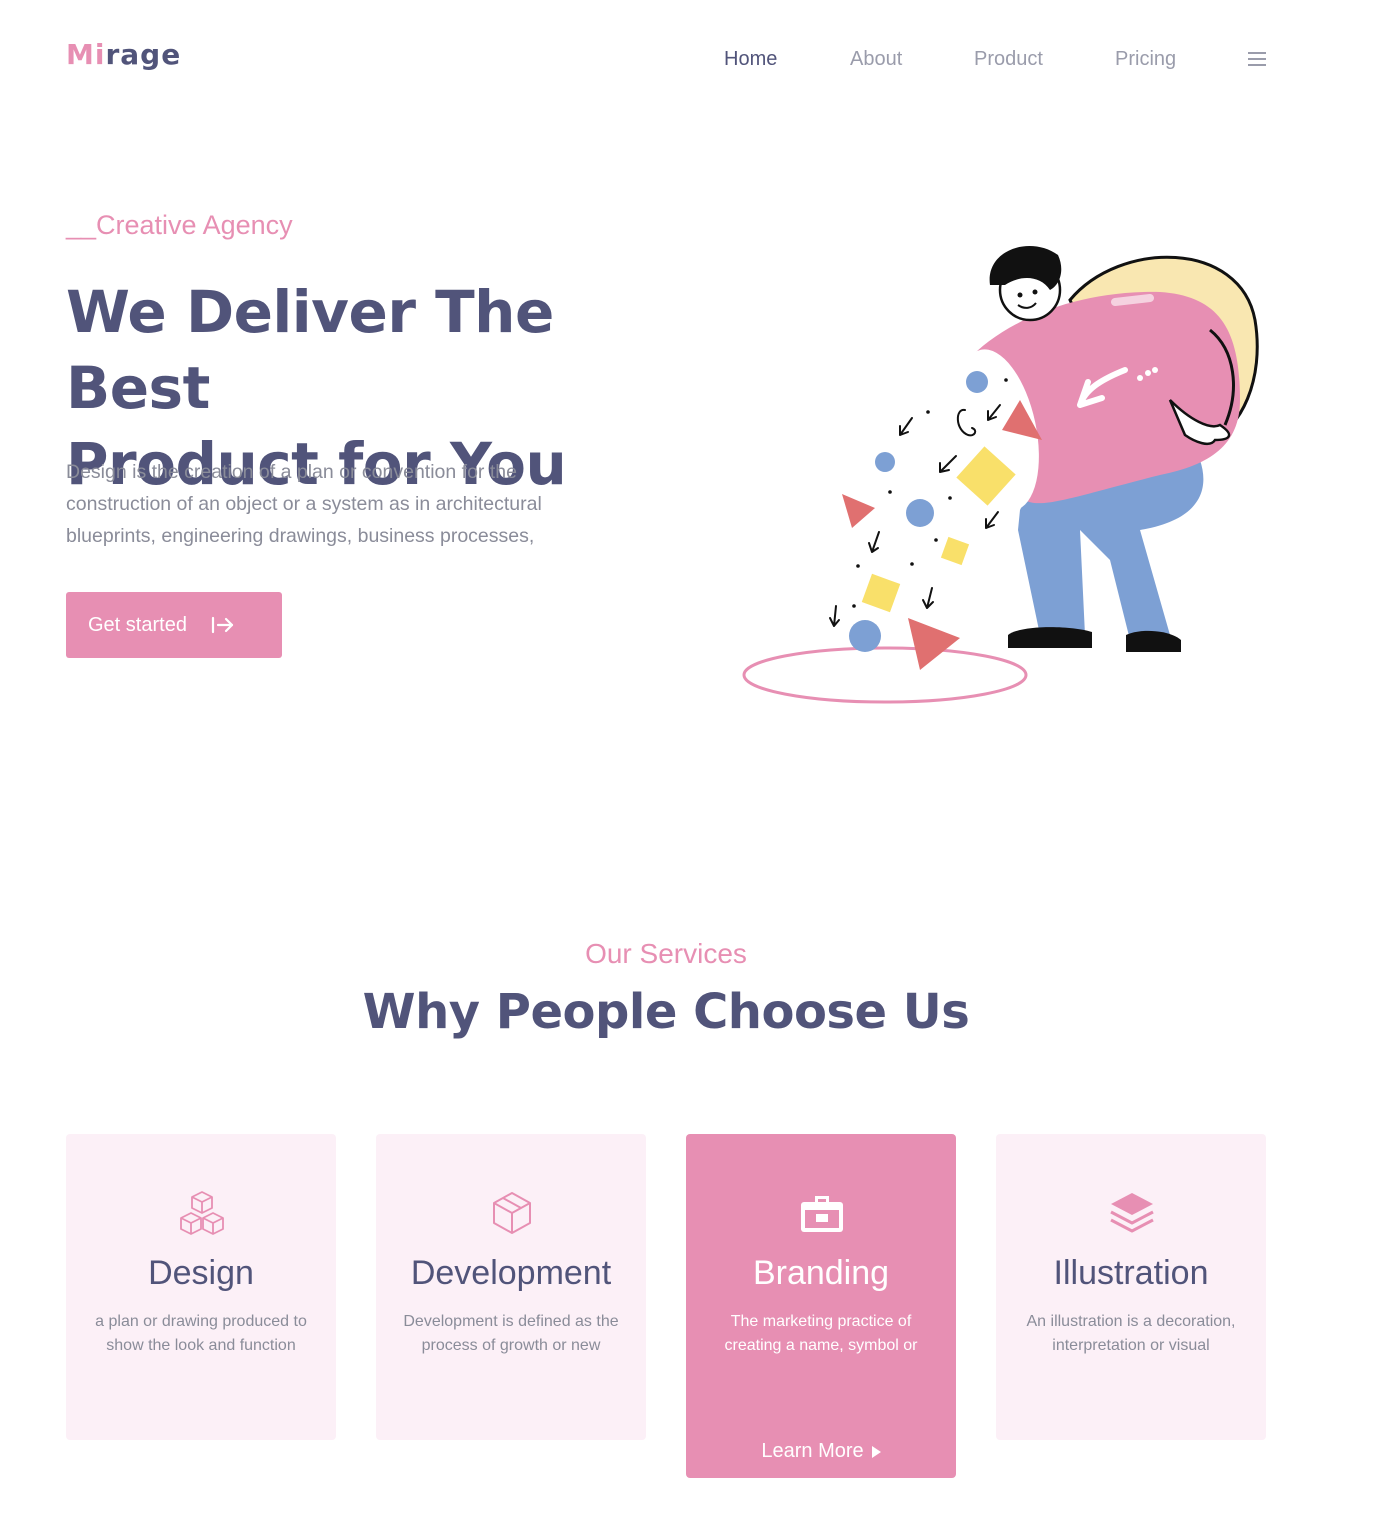  Describe the element at coordinates (666, 953) in the screenshot. I see `services-eyebrow: Our Services` at that location.